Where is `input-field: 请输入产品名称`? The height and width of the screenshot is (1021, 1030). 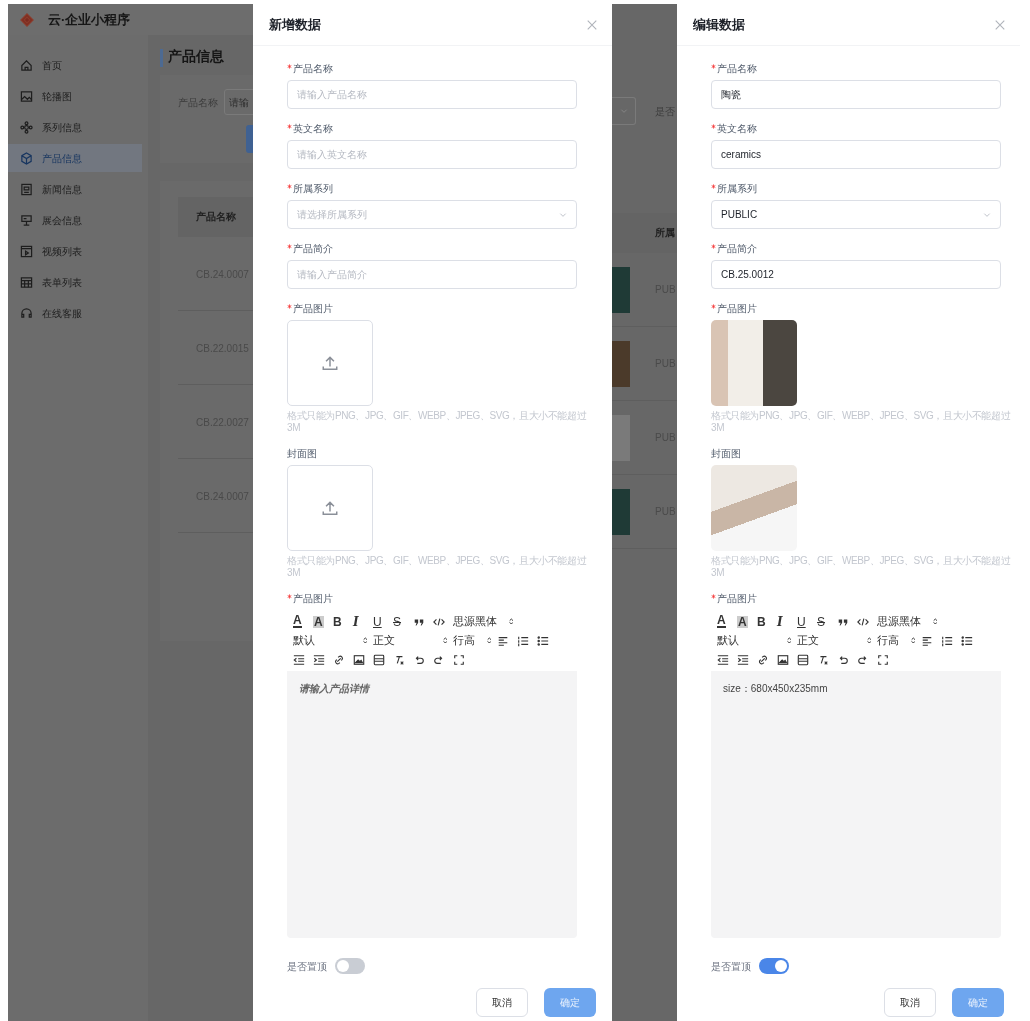
input-field: 请输入产品名称 is located at coordinates (432, 94).